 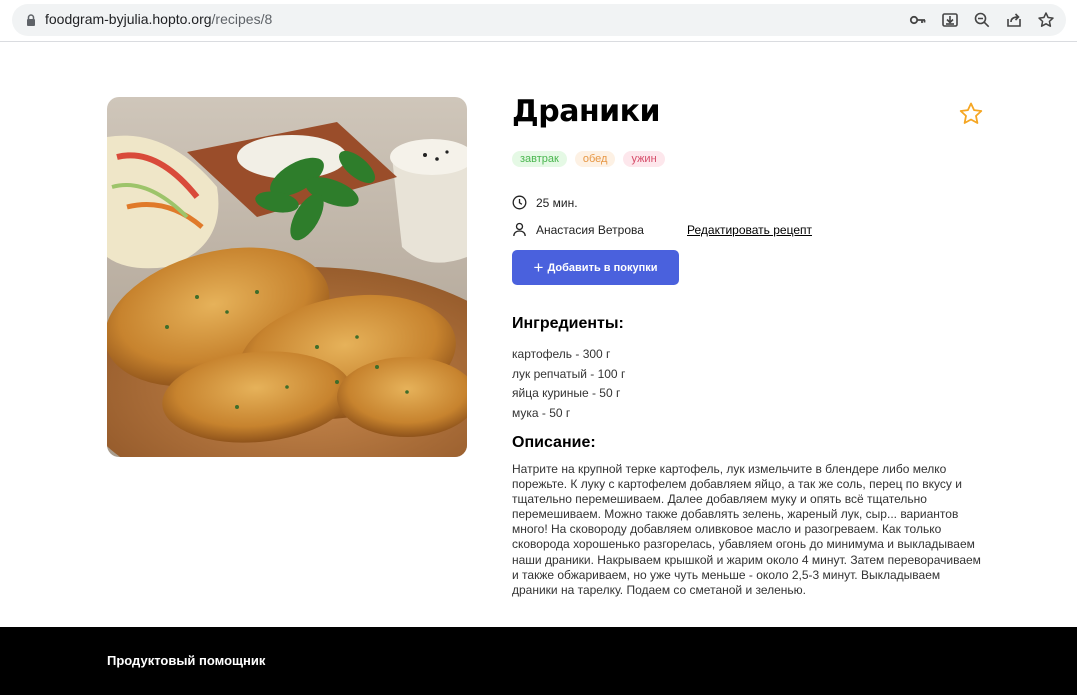 What do you see at coordinates (749, 230) in the screenshot?
I see `edit-recipe-link: Редактировать рецепт` at bounding box center [749, 230].